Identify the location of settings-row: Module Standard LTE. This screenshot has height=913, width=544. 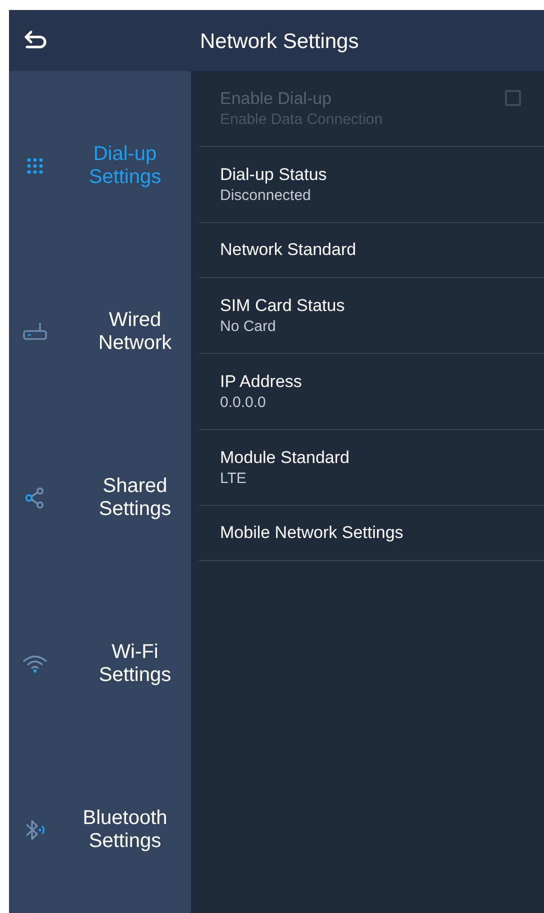
(371, 468).